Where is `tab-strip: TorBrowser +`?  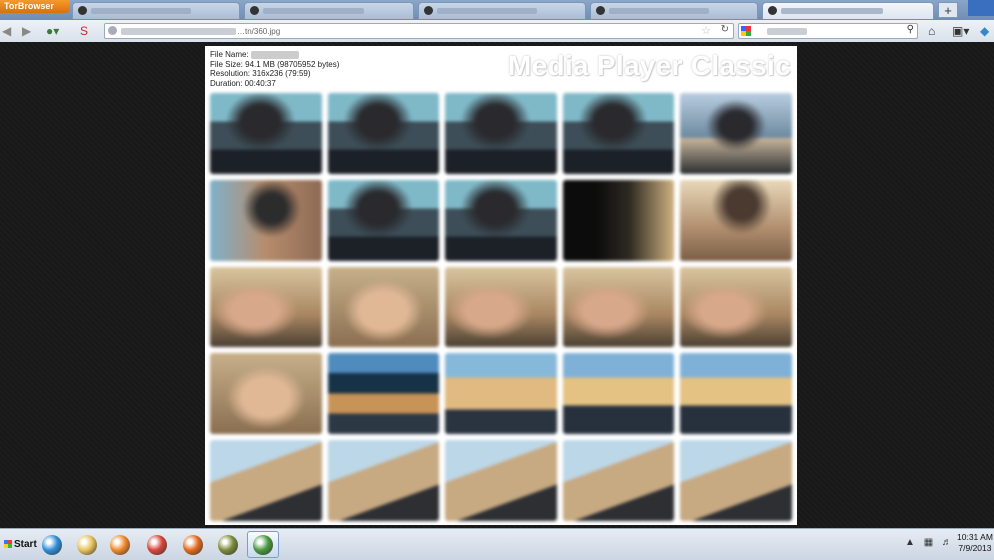
tab-strip: TorBrowser + is located at coordinates (497, 10).